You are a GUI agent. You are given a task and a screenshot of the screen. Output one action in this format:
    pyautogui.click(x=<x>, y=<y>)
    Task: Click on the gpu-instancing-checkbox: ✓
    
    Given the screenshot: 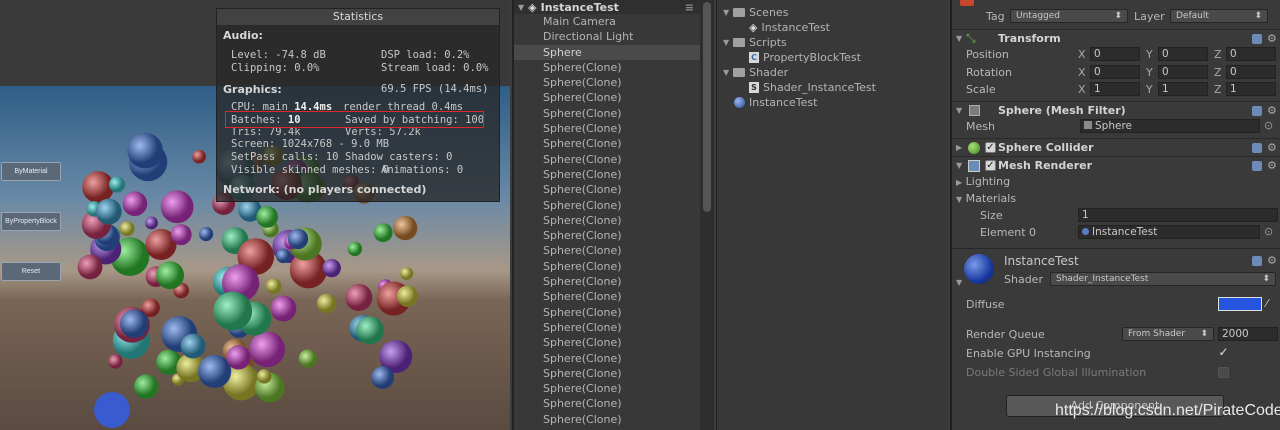 What is the action you would take?
    pyautogui.click(x=1223, y=352)
    